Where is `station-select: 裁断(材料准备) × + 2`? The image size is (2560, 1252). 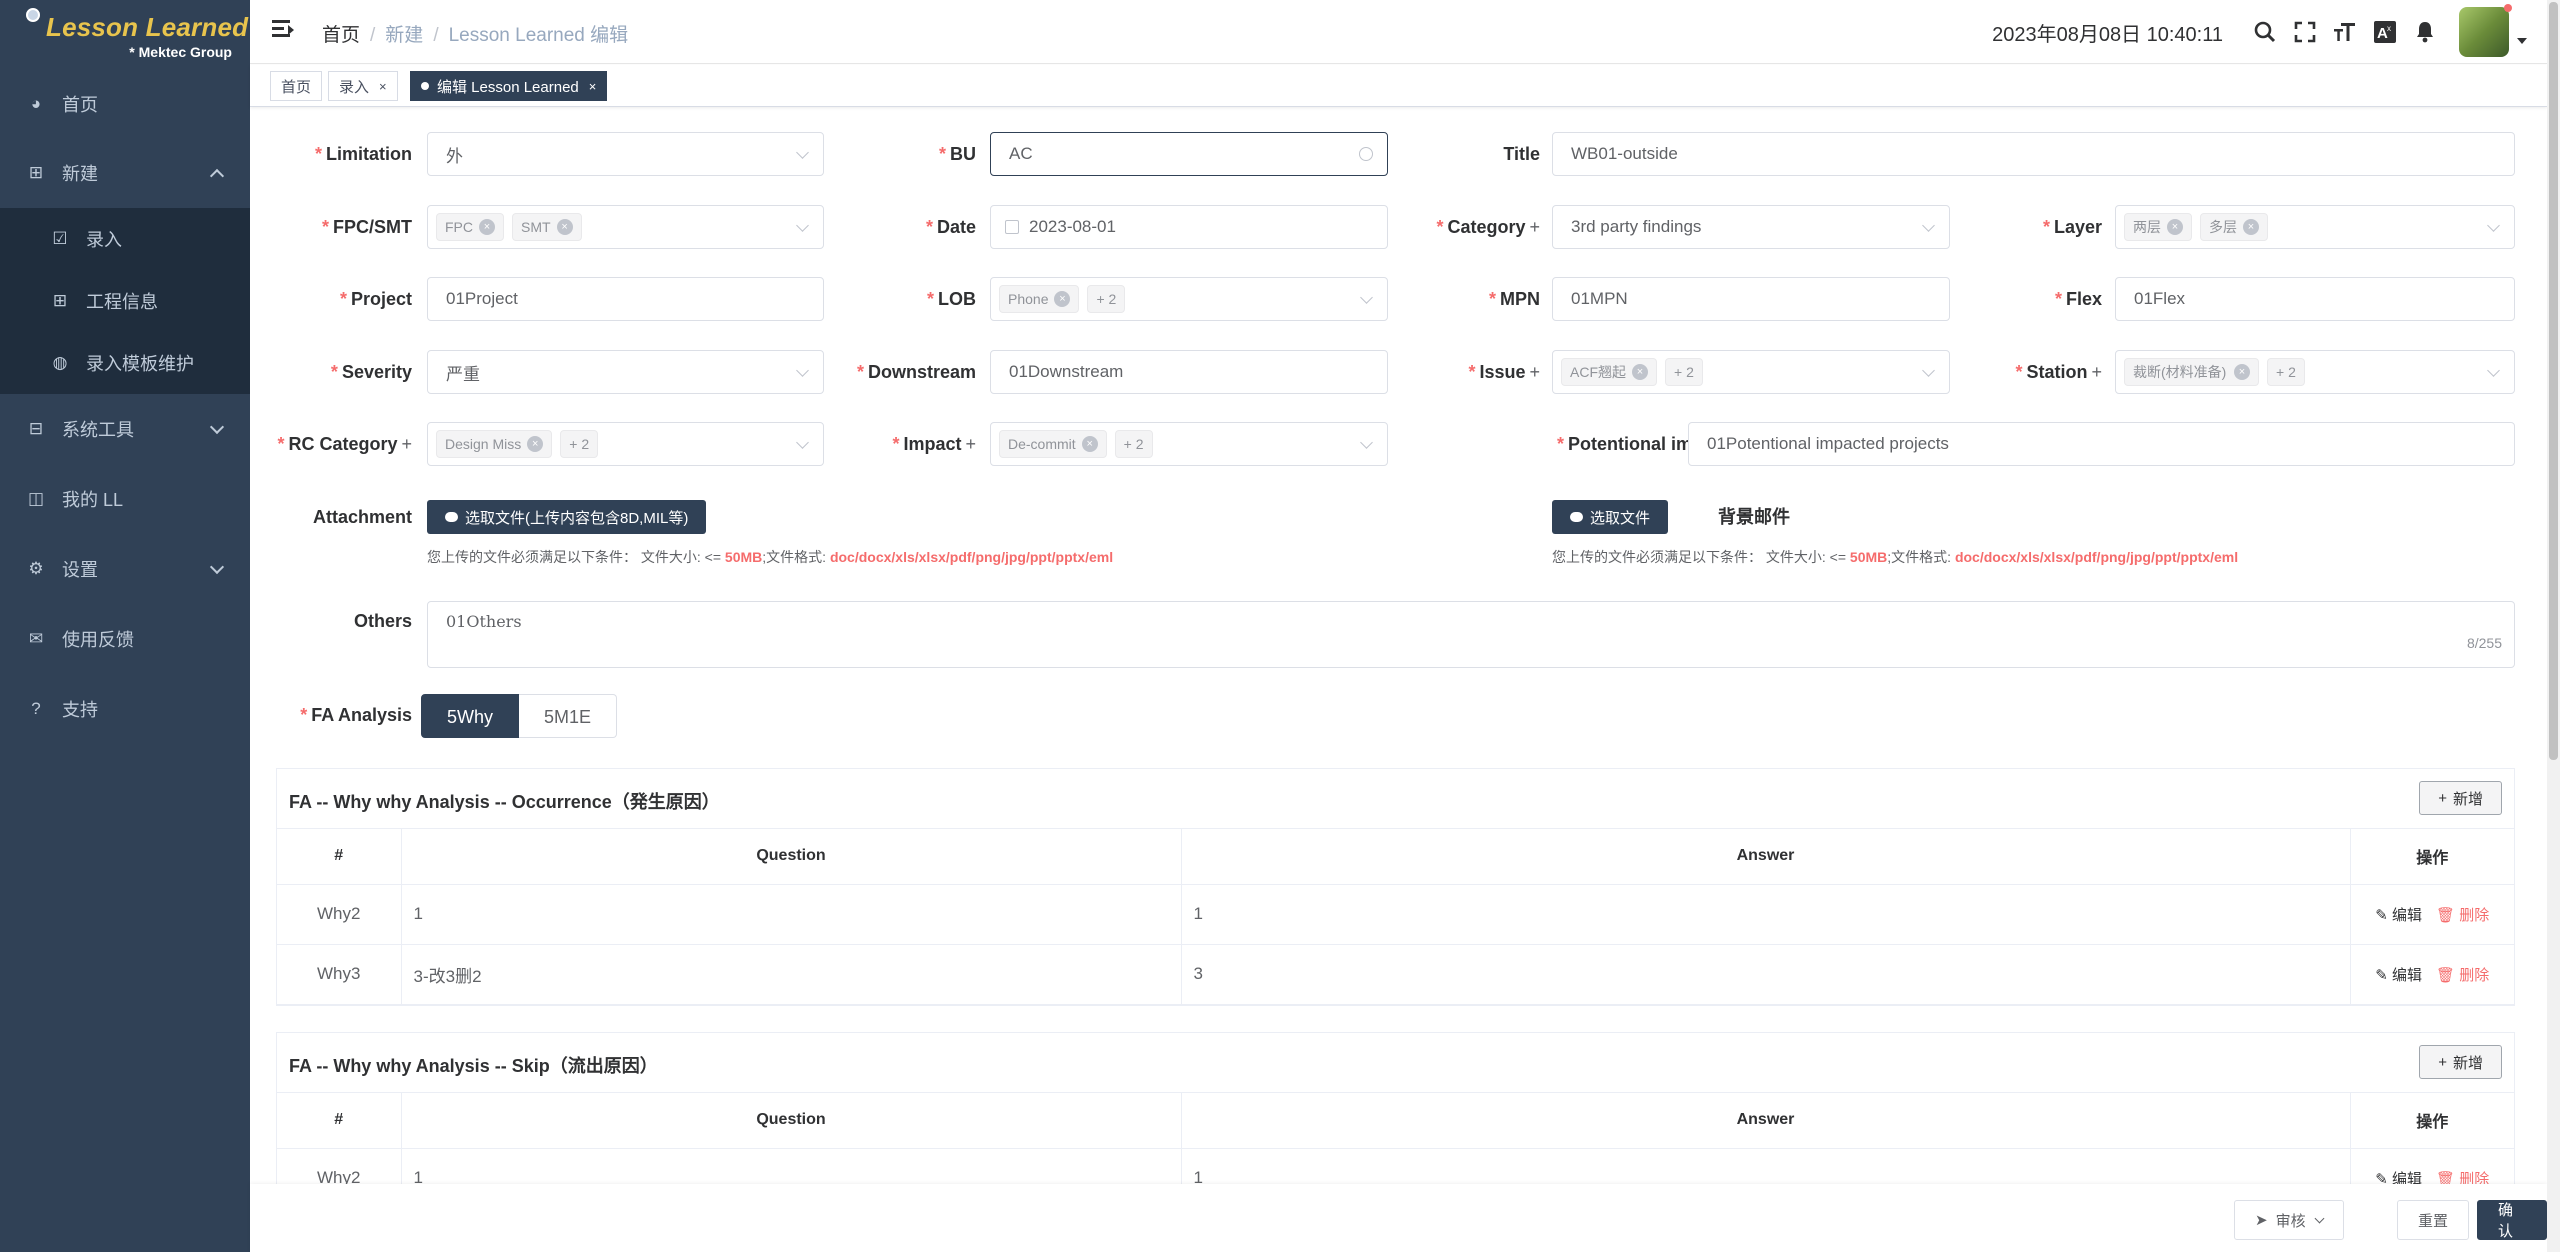
station-select: 裁断(材料准备) × + 2 is located at coordinates (2315, 372).